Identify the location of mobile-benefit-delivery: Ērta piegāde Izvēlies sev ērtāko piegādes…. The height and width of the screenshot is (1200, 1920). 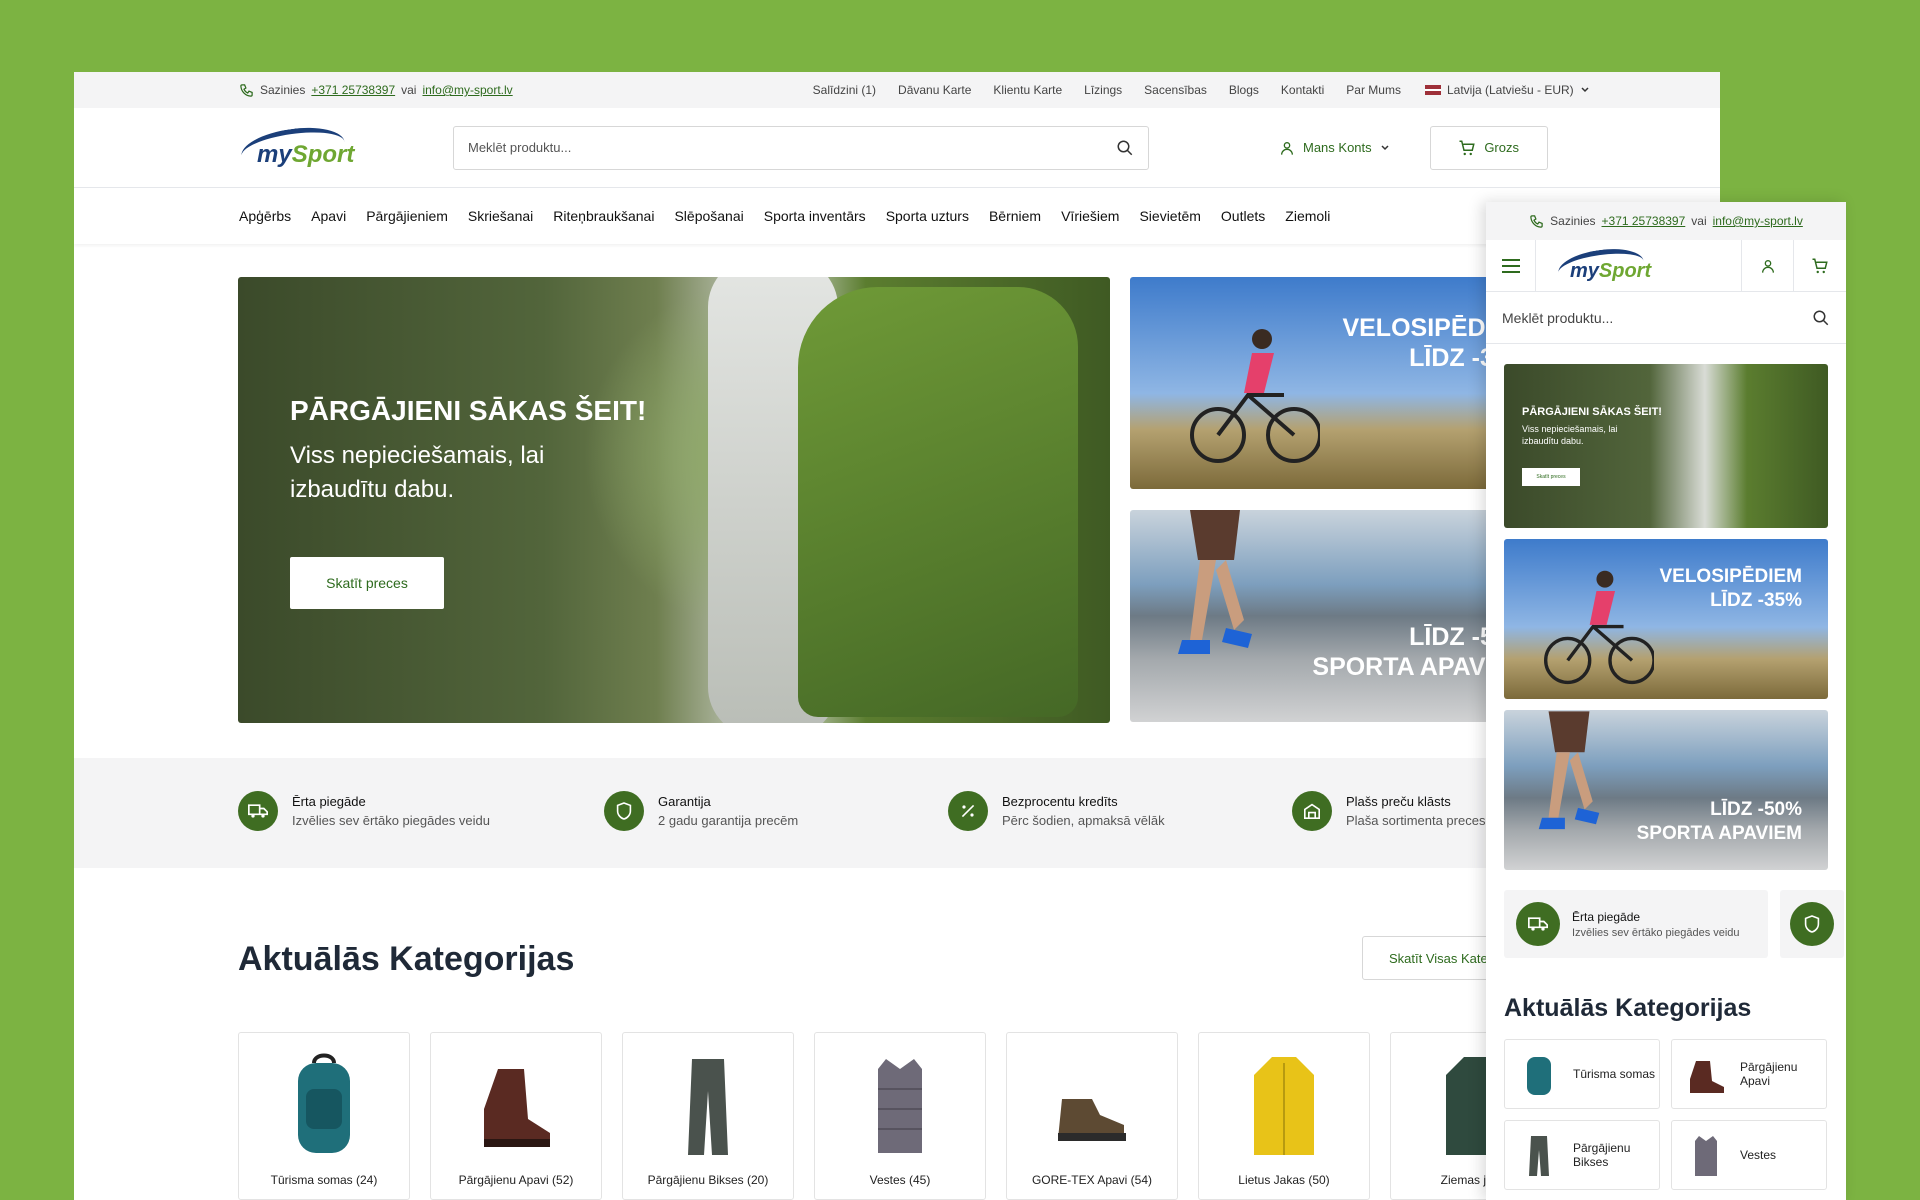
(1636, 924).